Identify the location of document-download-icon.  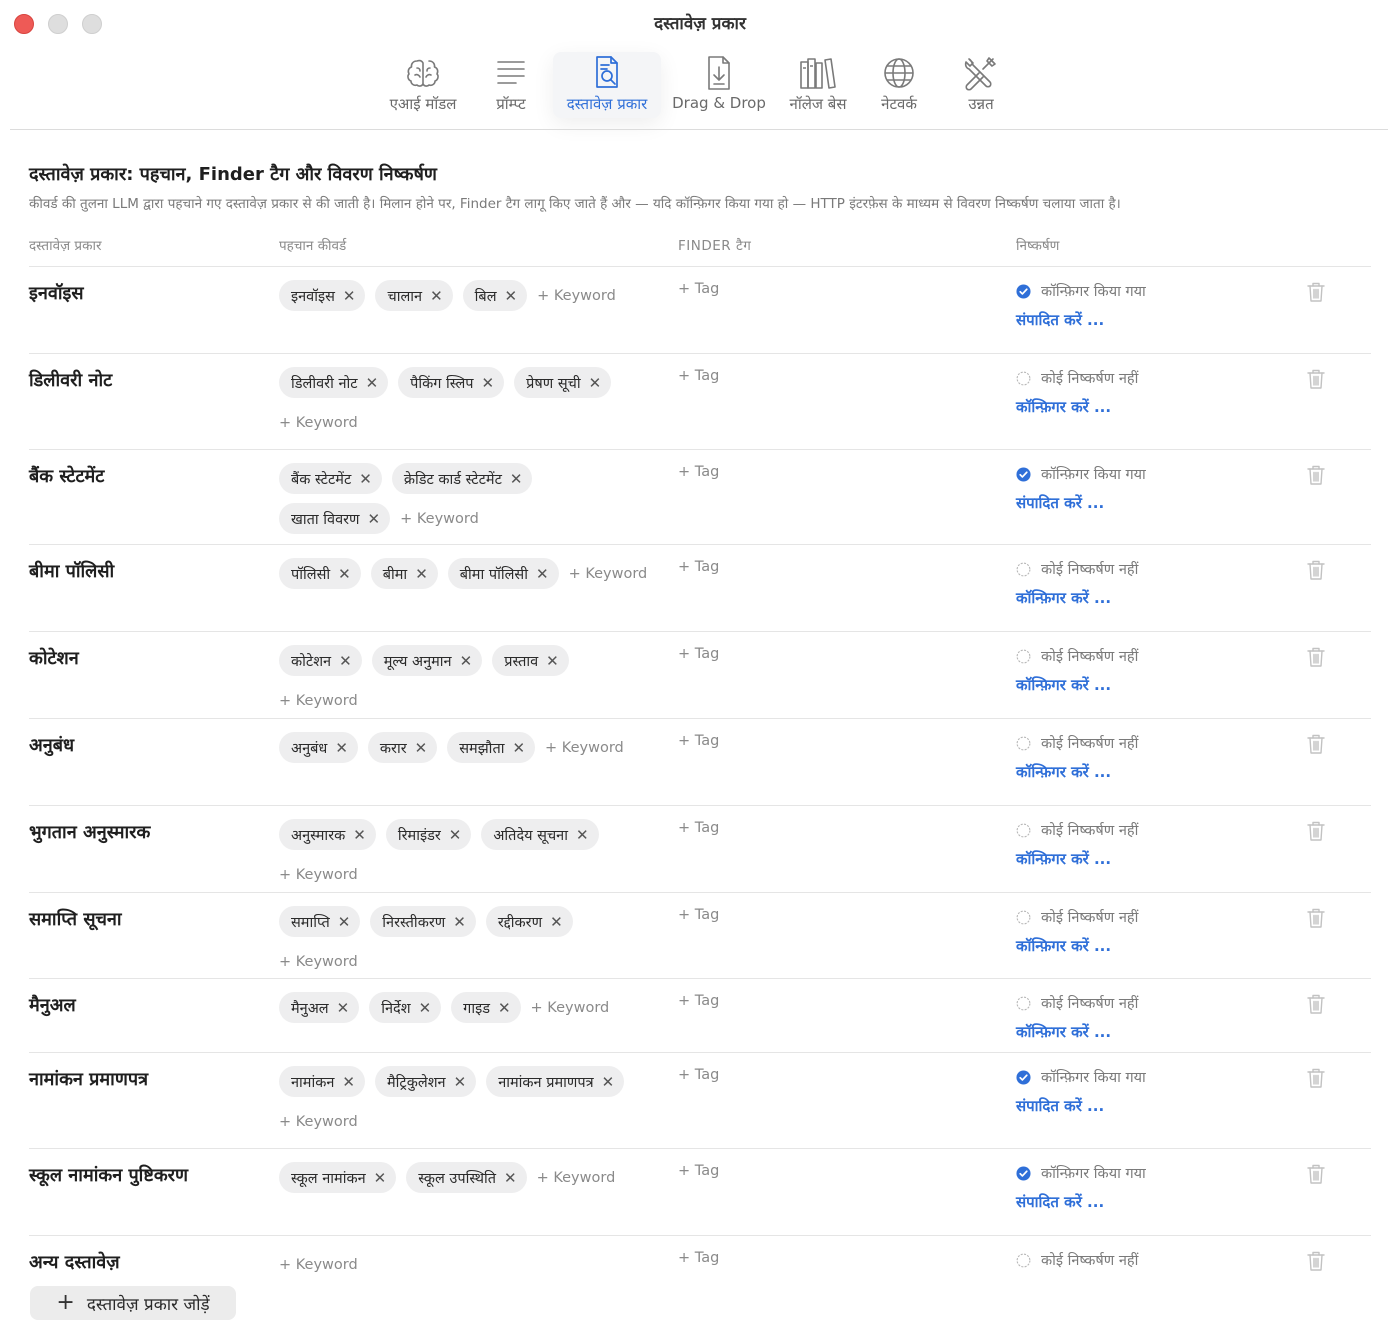
(719, 73).